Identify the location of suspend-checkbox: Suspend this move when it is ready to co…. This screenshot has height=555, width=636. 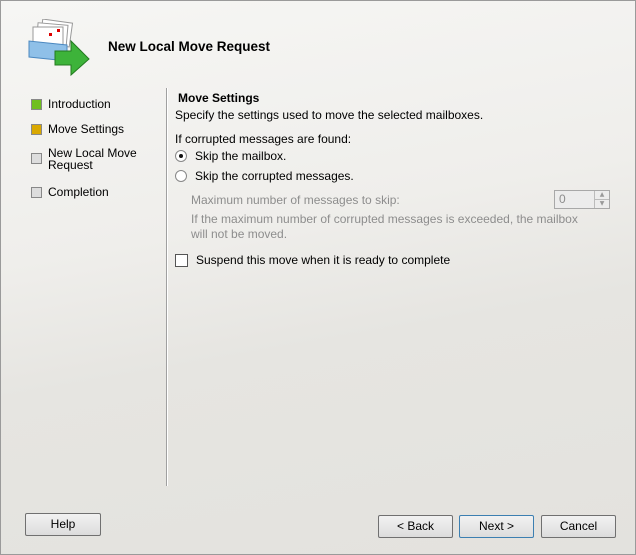
(312, 260).